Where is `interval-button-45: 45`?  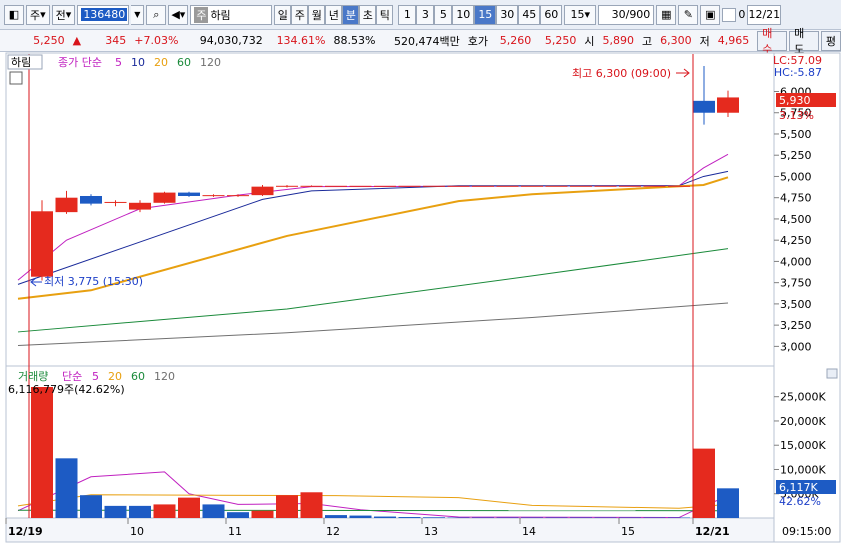 interval-button-45: 45 is located at coordinates (529, 15).